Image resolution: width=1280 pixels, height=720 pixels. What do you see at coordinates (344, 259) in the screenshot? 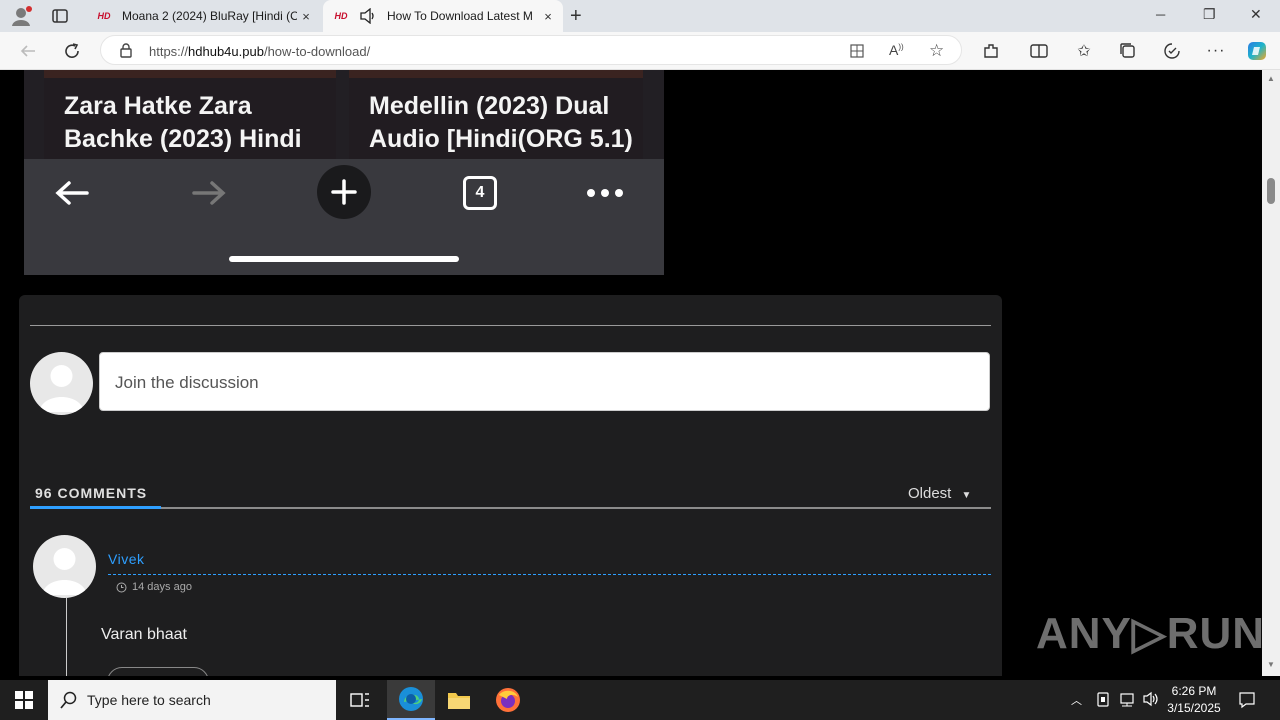
I see `home-indicator` at bounding box center [344, 259].